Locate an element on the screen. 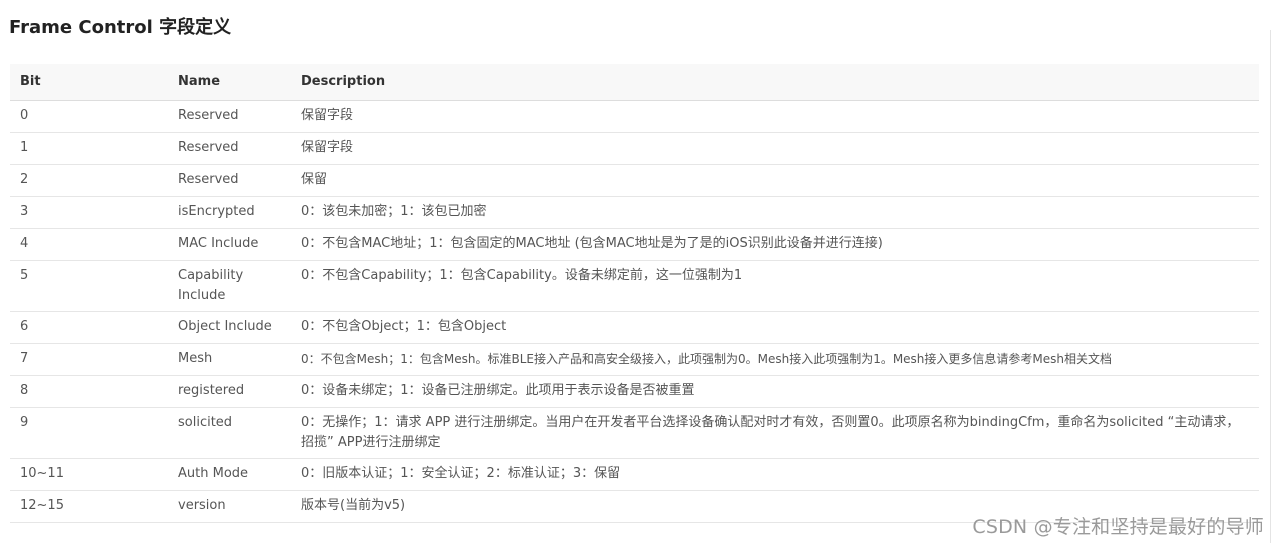 This screenshot has width=1280, height=543. table-row: 0 Reserved 保留字段 is located at coordinates (634, 116).